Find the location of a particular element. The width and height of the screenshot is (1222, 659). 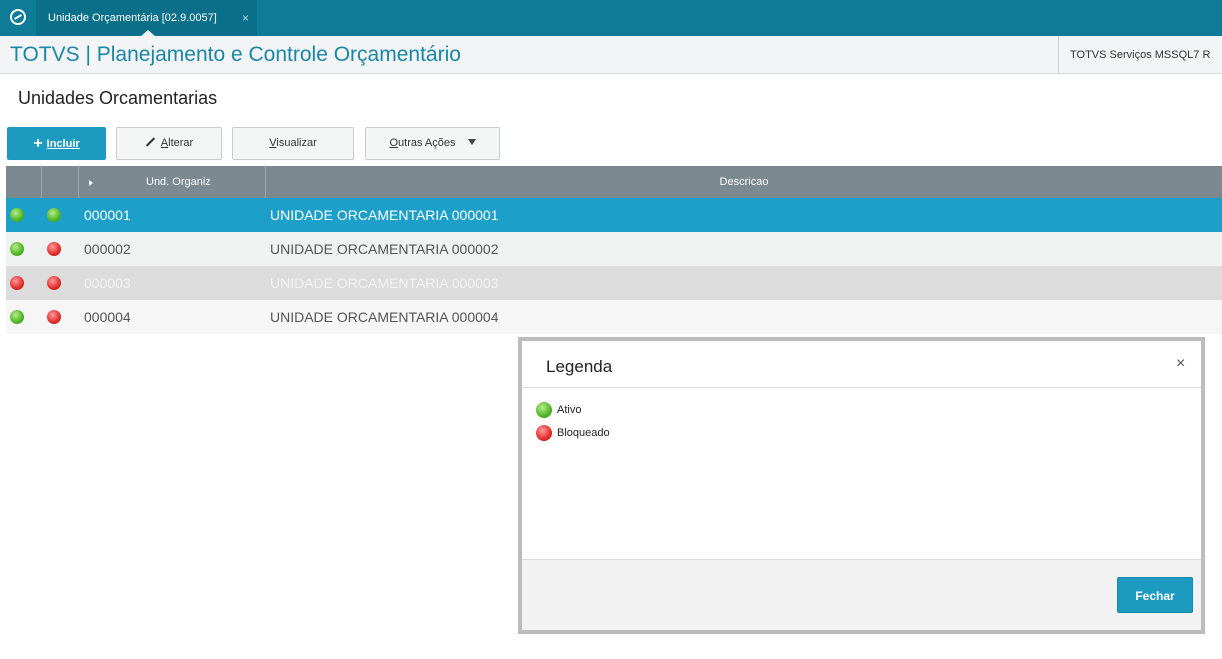

legend-label: Bloqueado is located at coordinates (583, 433).